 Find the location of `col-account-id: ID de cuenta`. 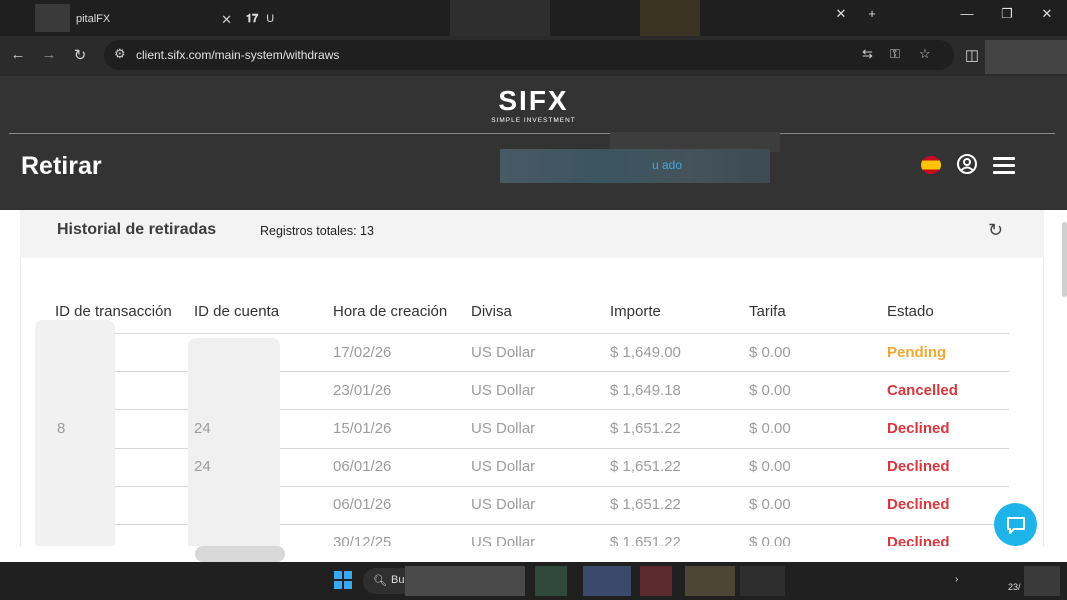

col-account-id: ID de cuenta is located at coordinates (237, 311).